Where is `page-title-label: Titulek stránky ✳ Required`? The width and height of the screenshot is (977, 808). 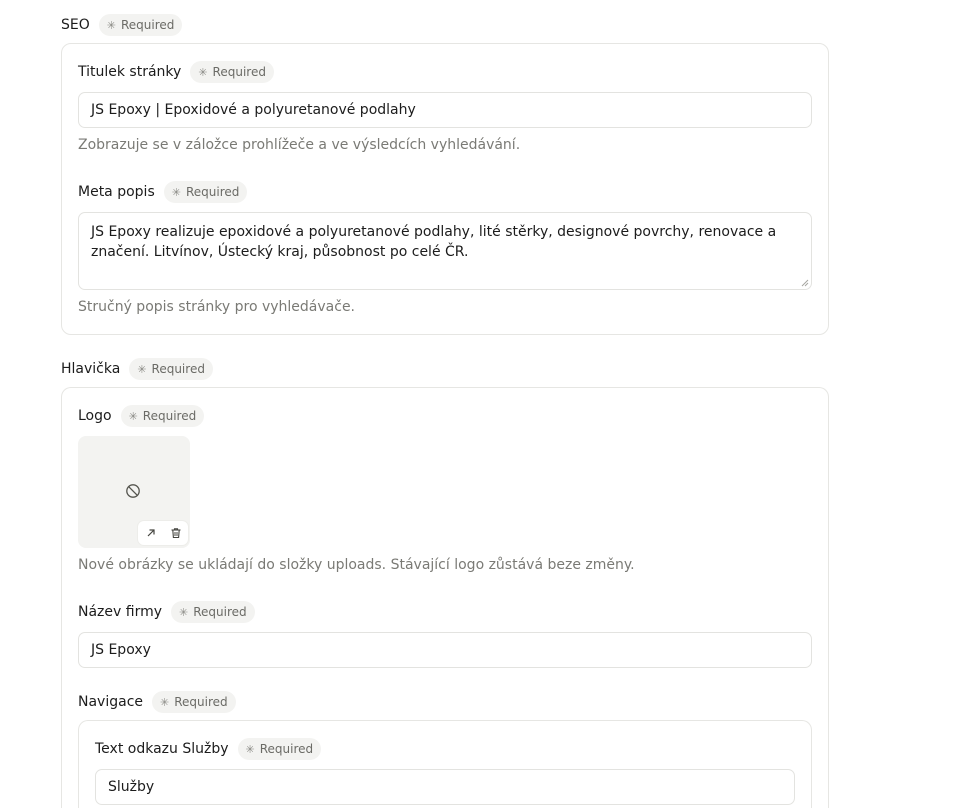 page-title-label: Titulek stránky ✳ Required is located at coordinates (176, 72).